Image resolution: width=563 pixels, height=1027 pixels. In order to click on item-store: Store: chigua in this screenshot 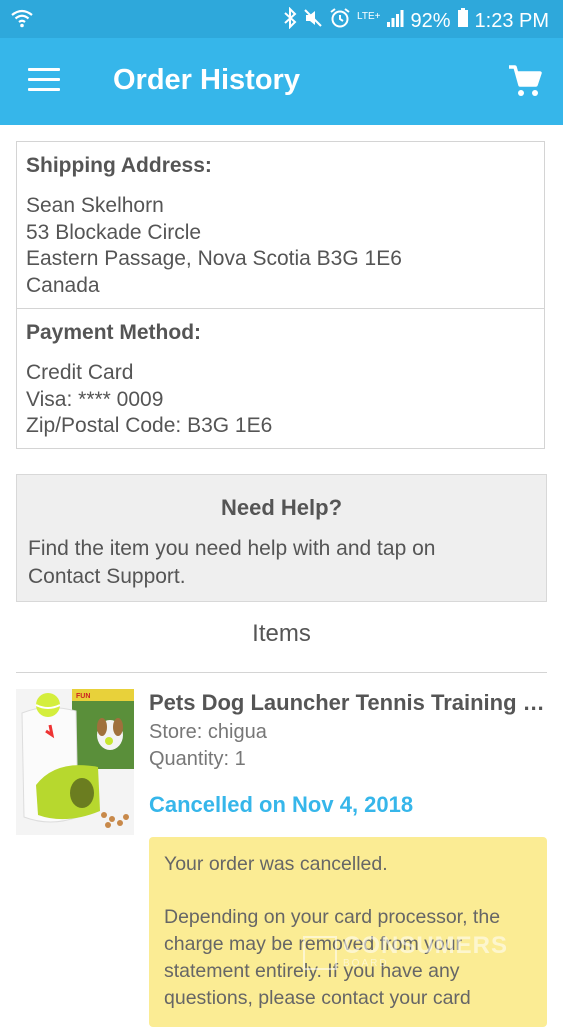, I will do `click(208, 732)`.